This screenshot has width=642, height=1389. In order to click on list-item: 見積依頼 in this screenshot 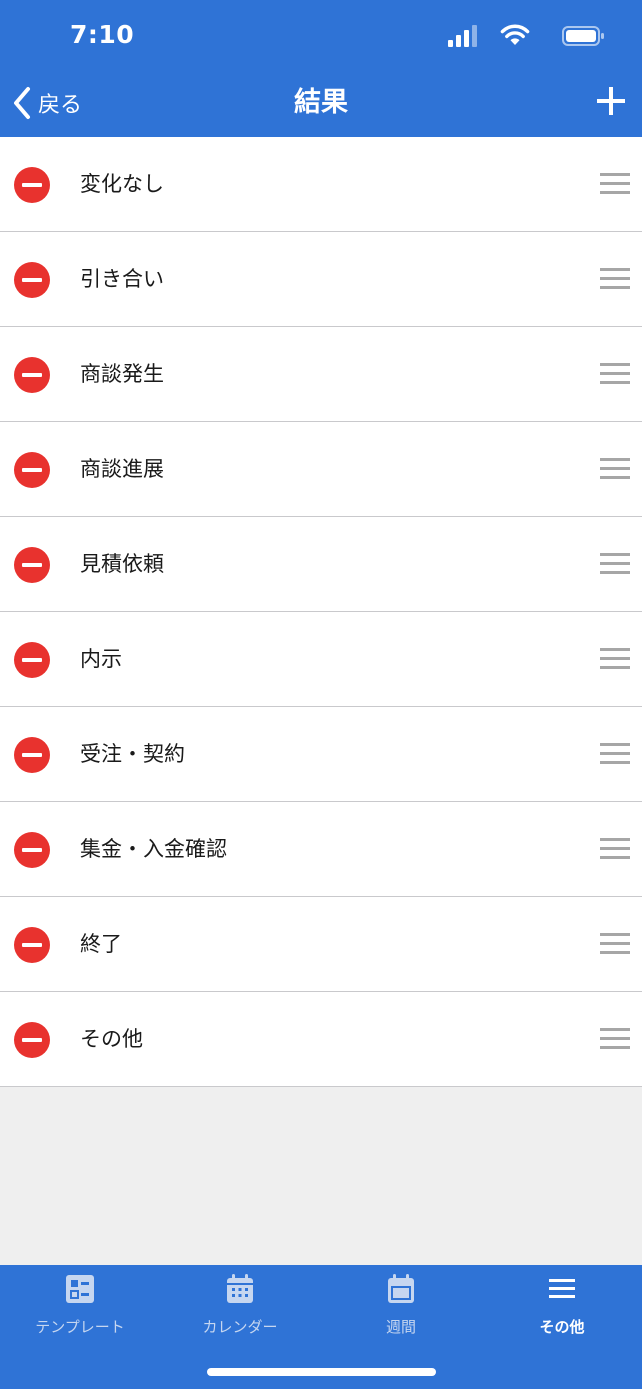, I will do `click(321, 564)`.